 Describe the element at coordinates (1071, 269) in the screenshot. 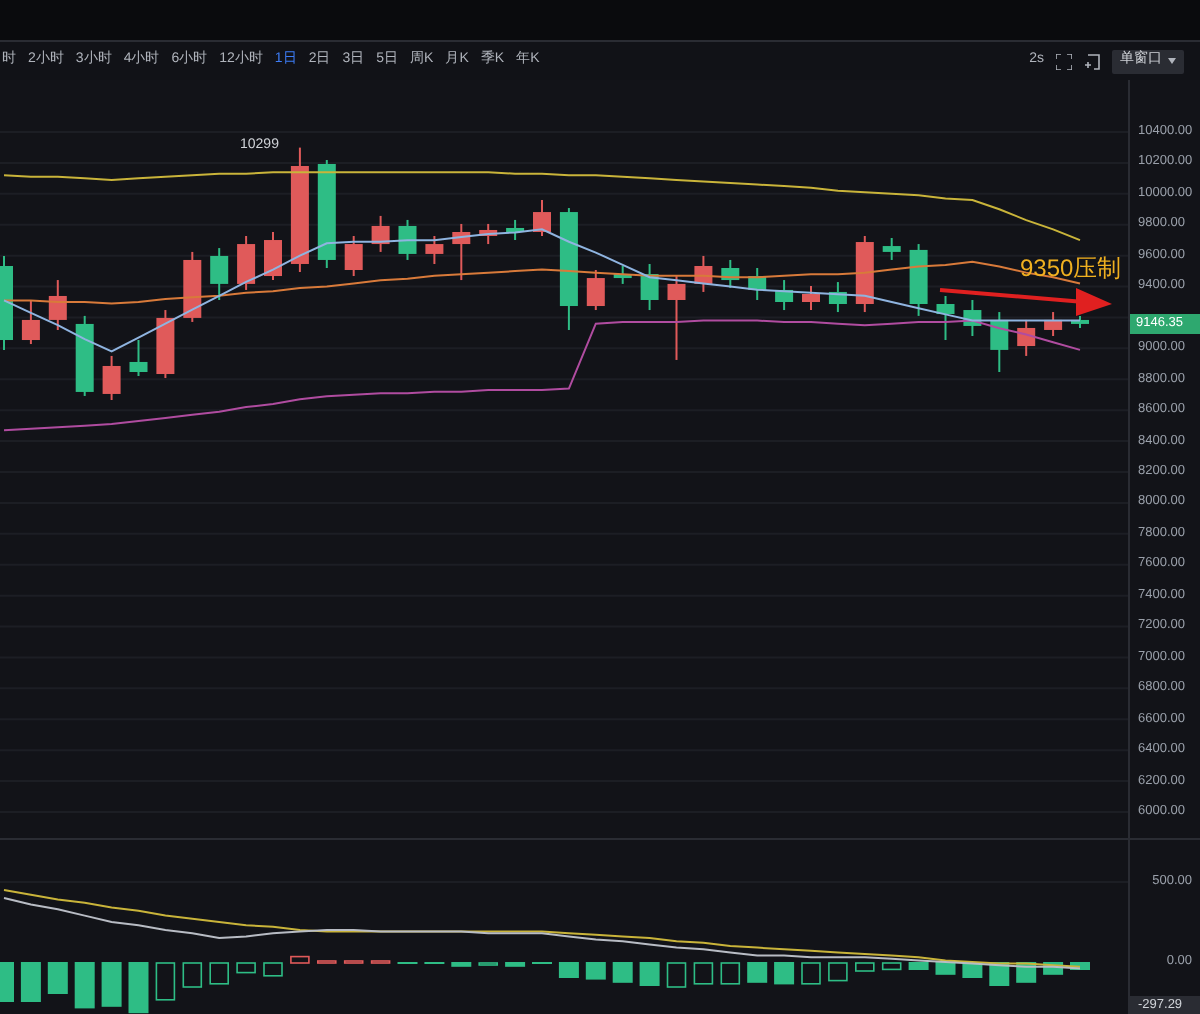

I see `resistance-annotation: 9350压制` at that location.